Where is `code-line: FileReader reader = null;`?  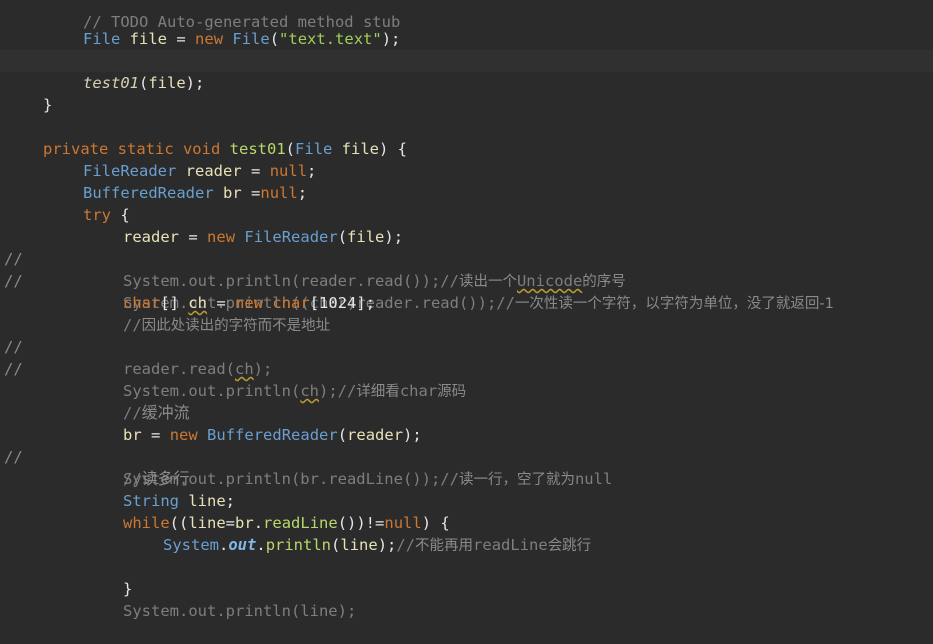 code-line: FileReader reader = null; is located at coordinates (466, 159).